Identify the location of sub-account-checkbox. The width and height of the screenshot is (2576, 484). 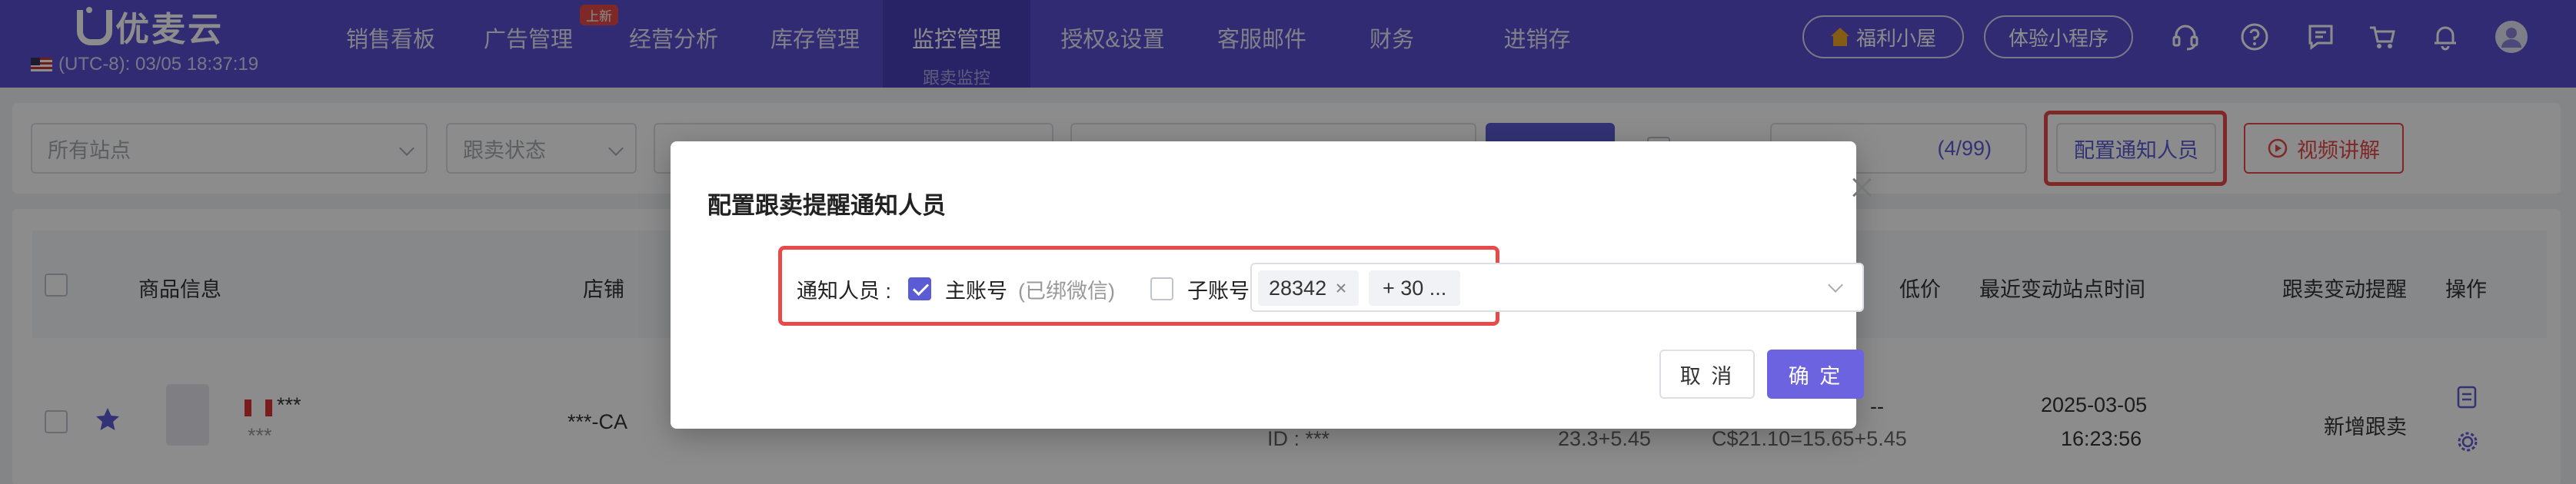
(1161, 288).